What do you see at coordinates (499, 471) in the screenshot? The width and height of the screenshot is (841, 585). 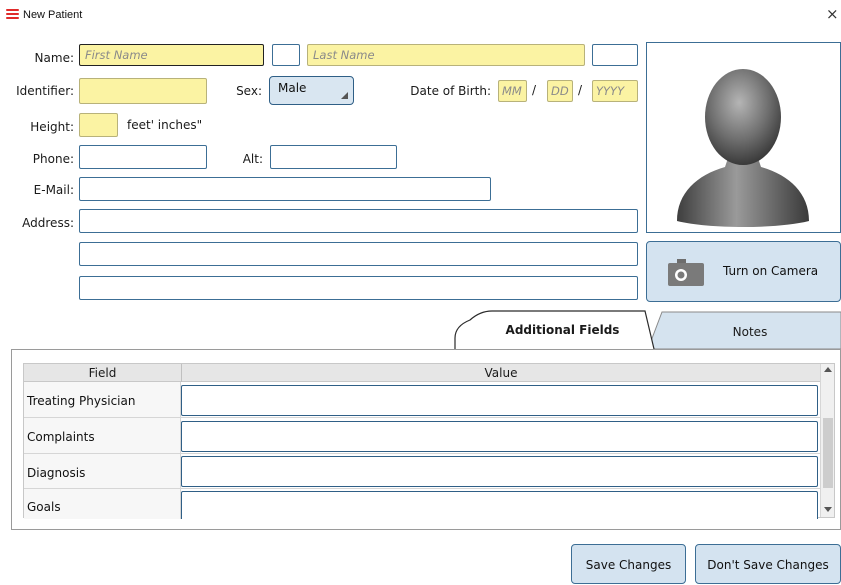 I see `diagnosis-value-field` at bounding box center [499, 471].